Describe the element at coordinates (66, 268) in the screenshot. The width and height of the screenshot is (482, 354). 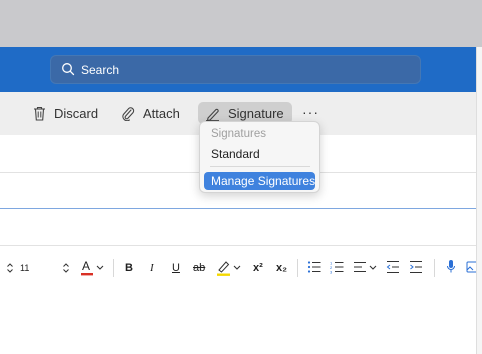
I see `font-size-stepper-icon` at that location.